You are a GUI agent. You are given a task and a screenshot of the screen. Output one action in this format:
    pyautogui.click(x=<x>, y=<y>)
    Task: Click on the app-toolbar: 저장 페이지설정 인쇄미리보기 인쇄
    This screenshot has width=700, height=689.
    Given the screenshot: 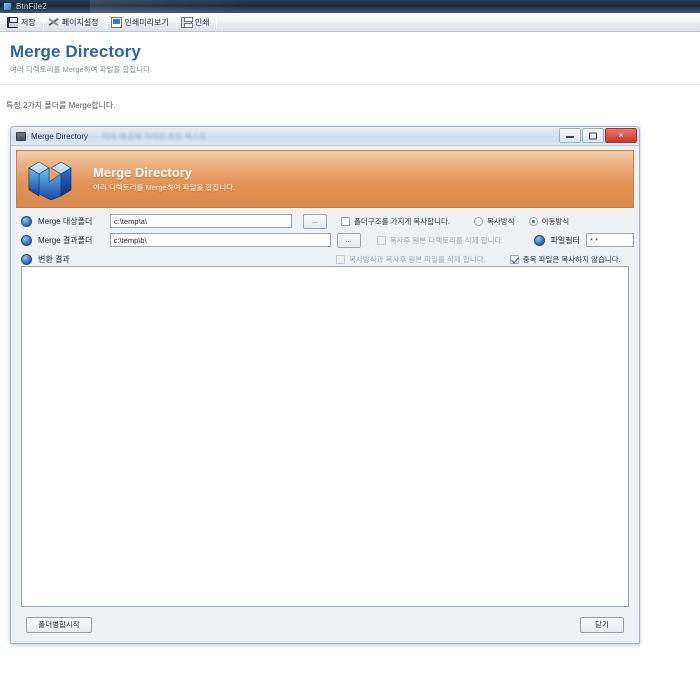 What is the action you would take?
    pyautogui.click(x=350, y=22)
    